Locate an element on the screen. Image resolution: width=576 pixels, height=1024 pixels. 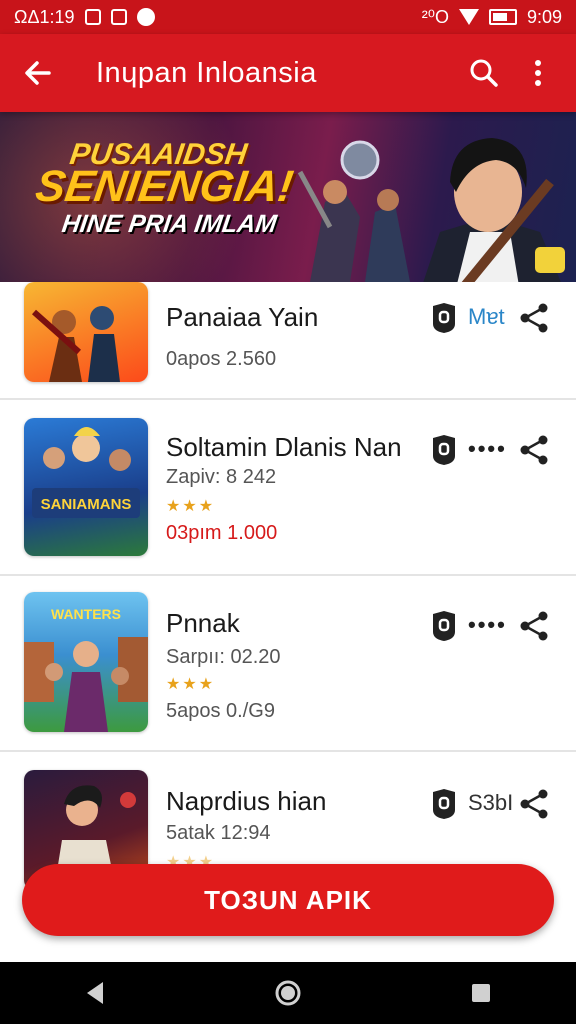
lock-notification-icon is located at coordinates (118, 17).